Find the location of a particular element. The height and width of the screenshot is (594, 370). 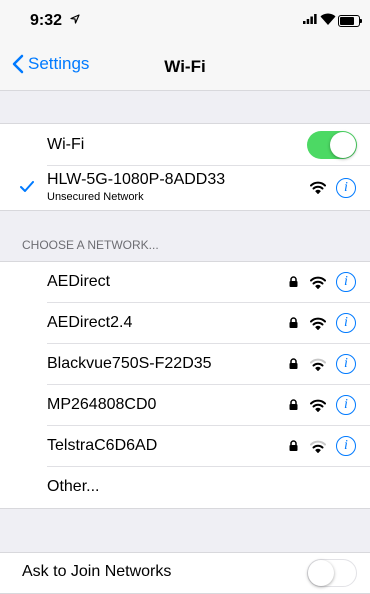

network-name: AEDirect2.4 is located at coordinates (90, 322).